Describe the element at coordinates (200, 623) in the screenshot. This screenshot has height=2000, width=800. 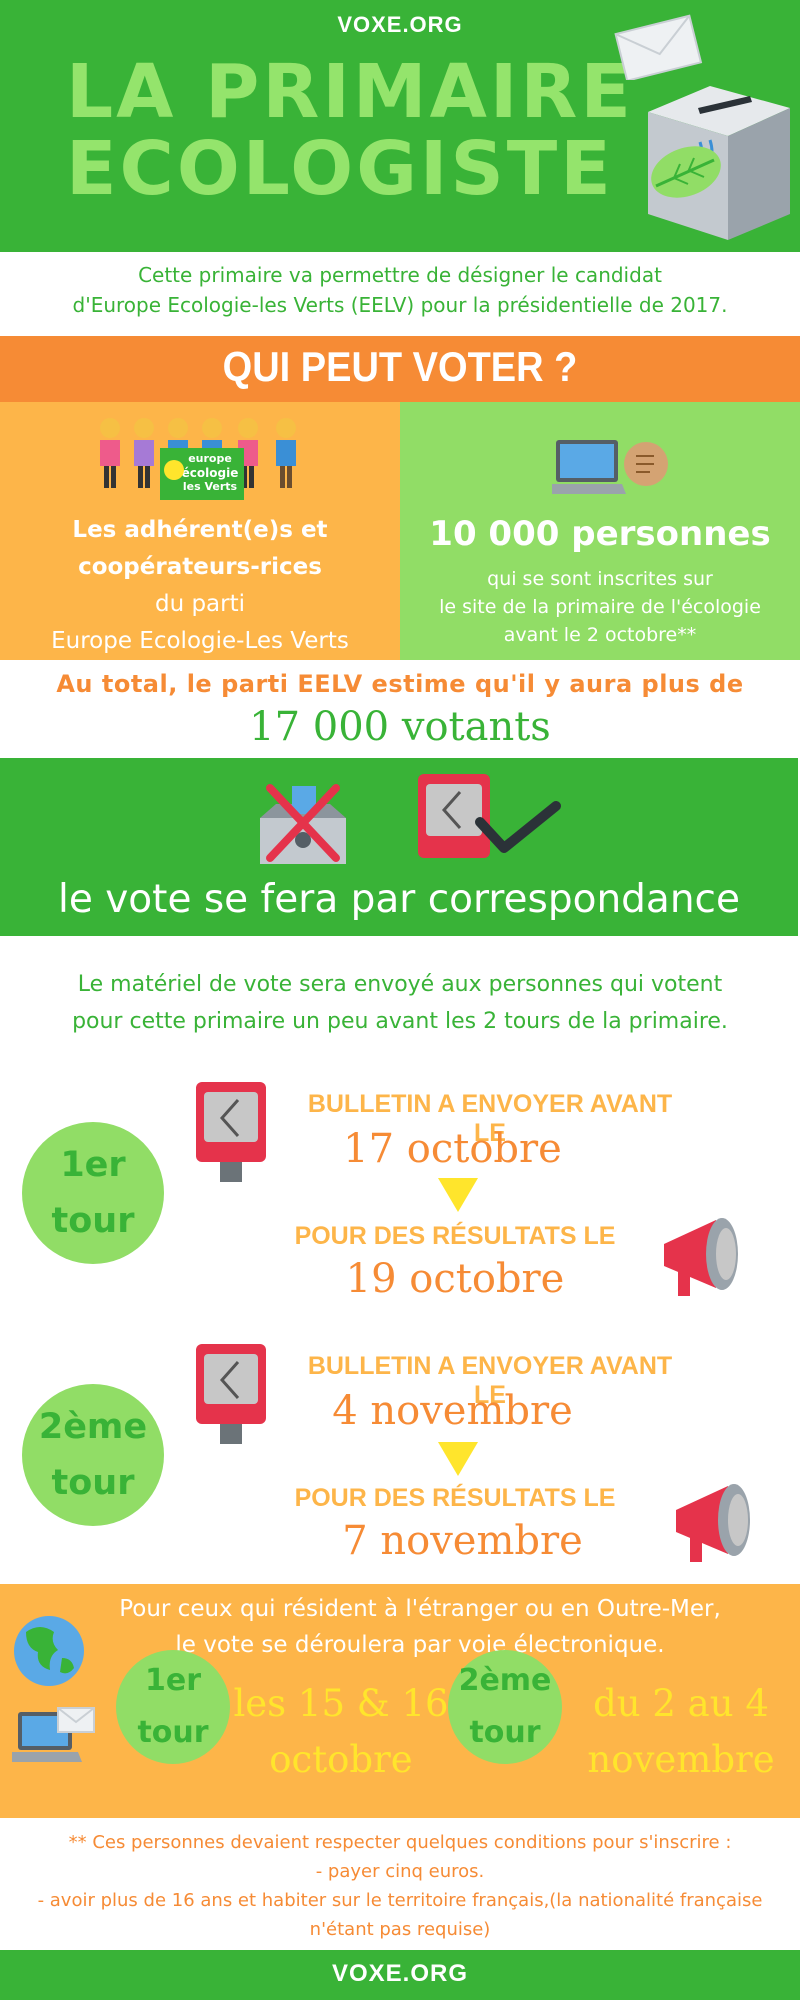
I see `members-party-text: du parti Europe Ecologie-Les Verts` at that location.